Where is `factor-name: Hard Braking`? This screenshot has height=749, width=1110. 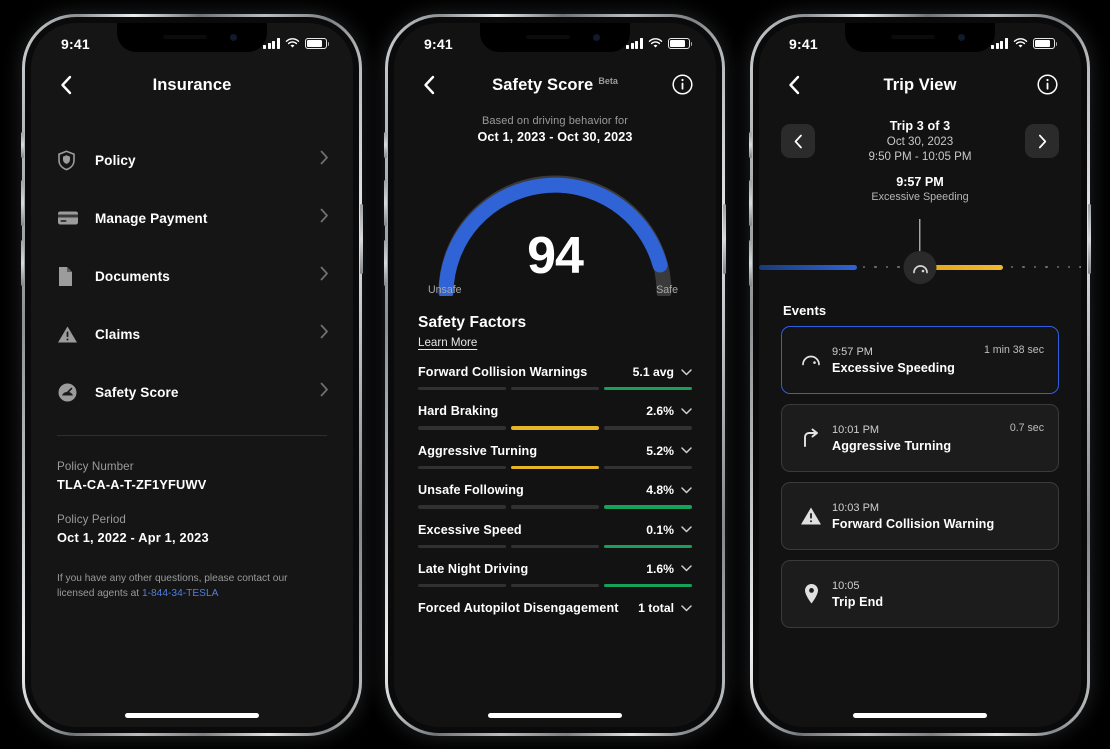 factor-name: Hard Braking is located at coordinates (458, 411).